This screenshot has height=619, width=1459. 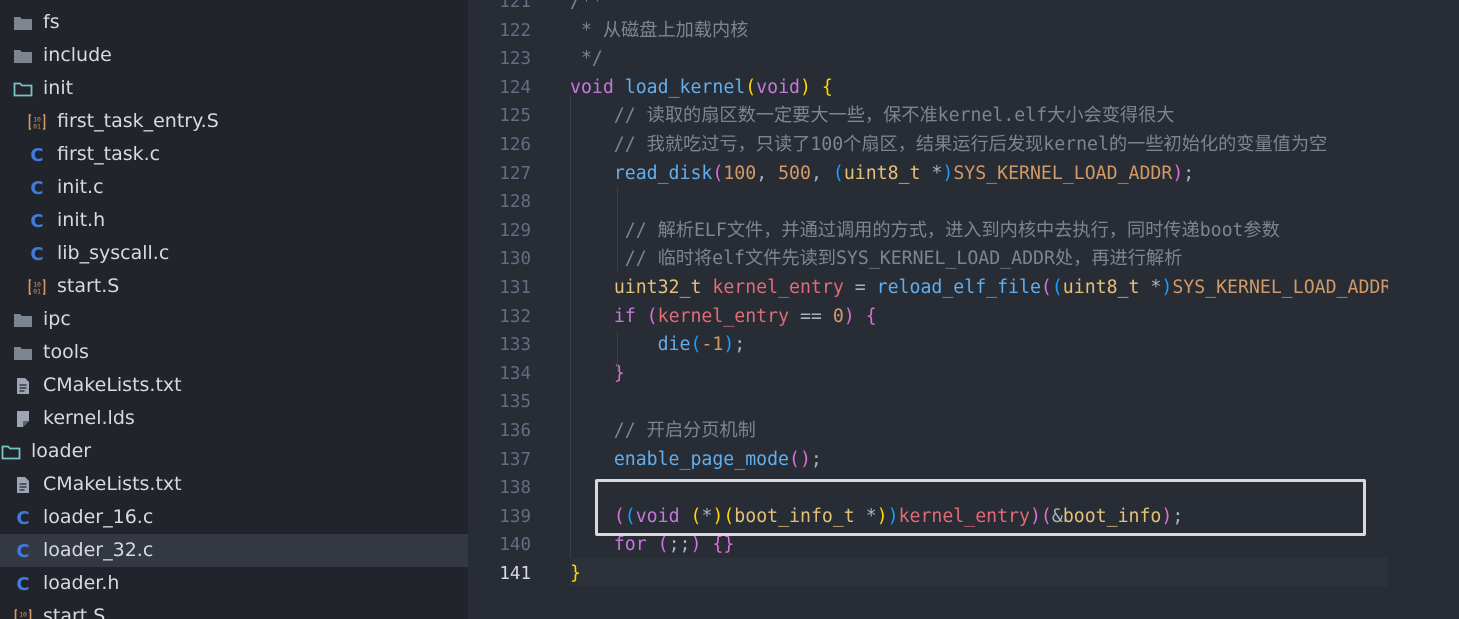 What do you see at coordinates (979, 59) in the screenshot?
I see `code-line: */` at bounding box center [979, 59].